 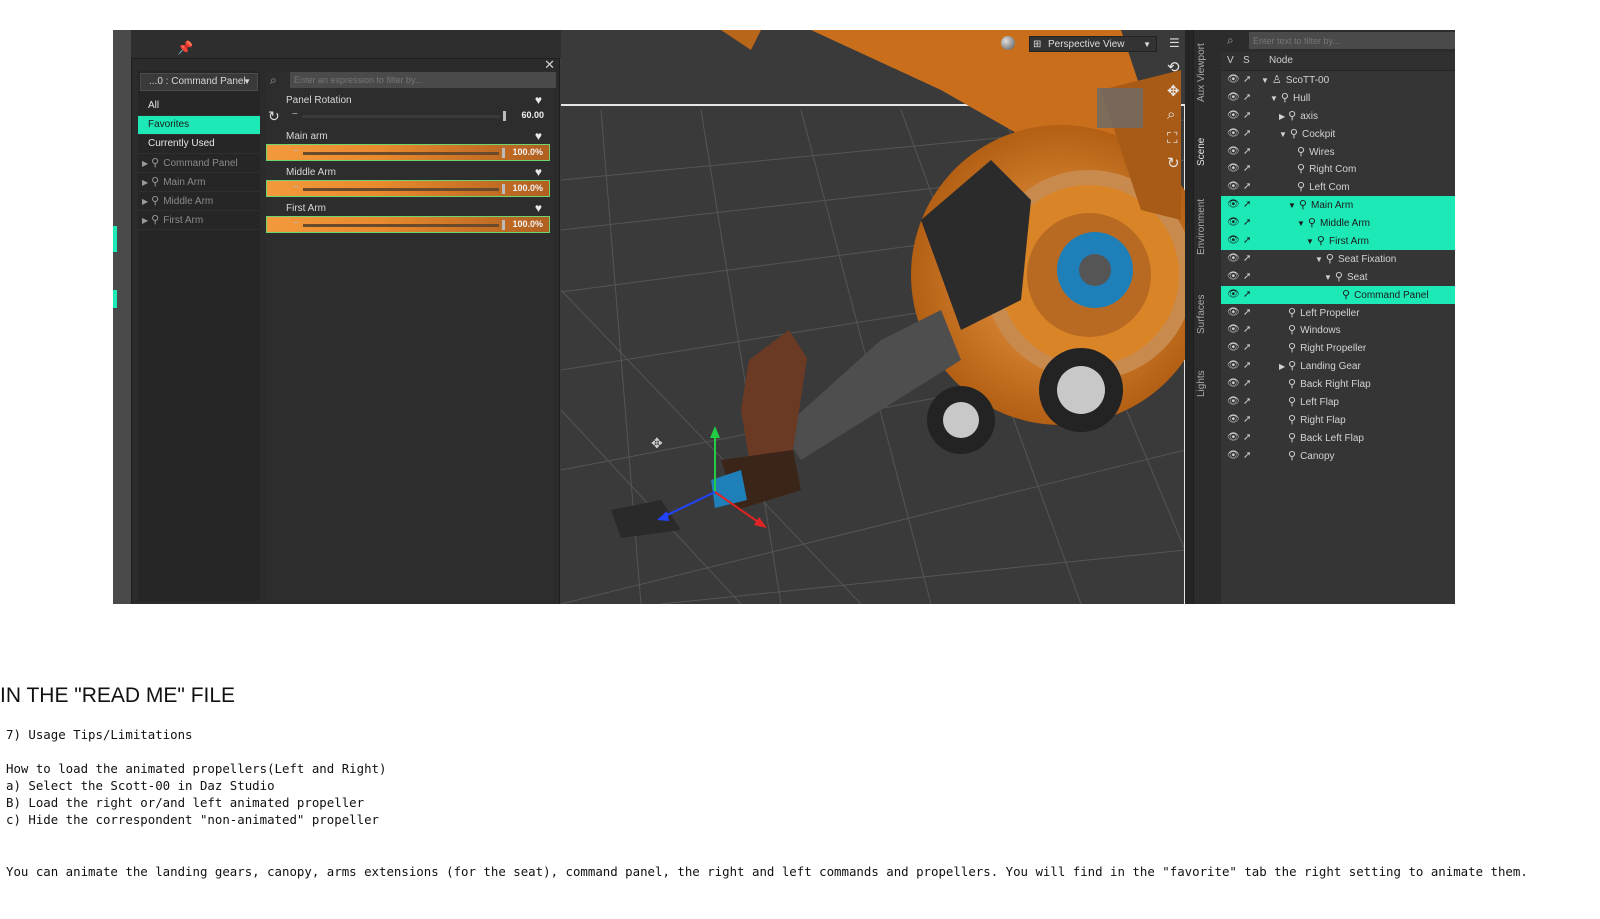 I want to click on scene-node-row: 👁 ➚ ⚲ Right Propeller, so click(x=1338, y=348).